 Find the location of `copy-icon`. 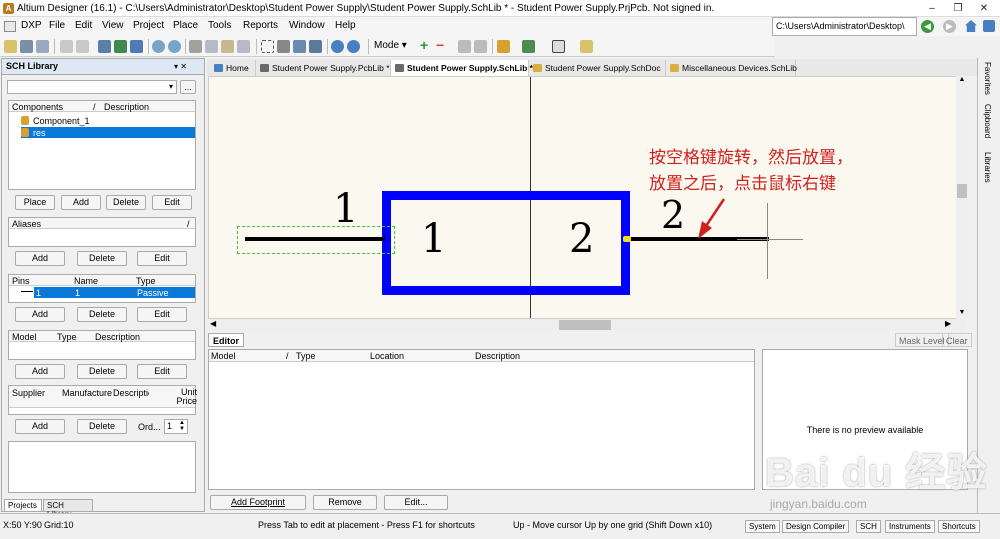

copy-icon is located at coordinates (211, 46).